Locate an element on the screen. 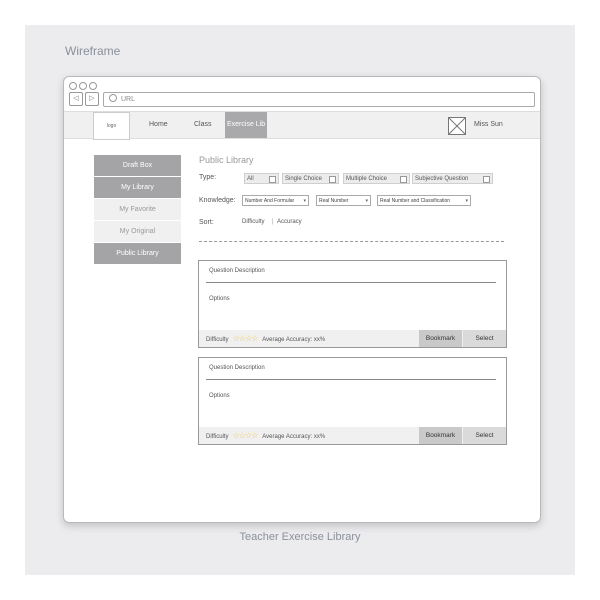 This screenshot has width=600, height=600. type-filter-multiple-label: Multiple Choice is located at coordinates (367, 179).